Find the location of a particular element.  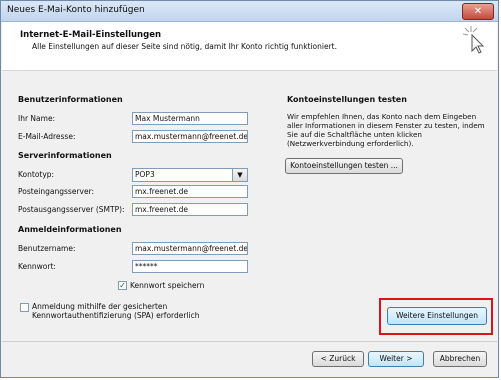

server-section-heading: Serverinformationen is located at coordinates (65, 155).